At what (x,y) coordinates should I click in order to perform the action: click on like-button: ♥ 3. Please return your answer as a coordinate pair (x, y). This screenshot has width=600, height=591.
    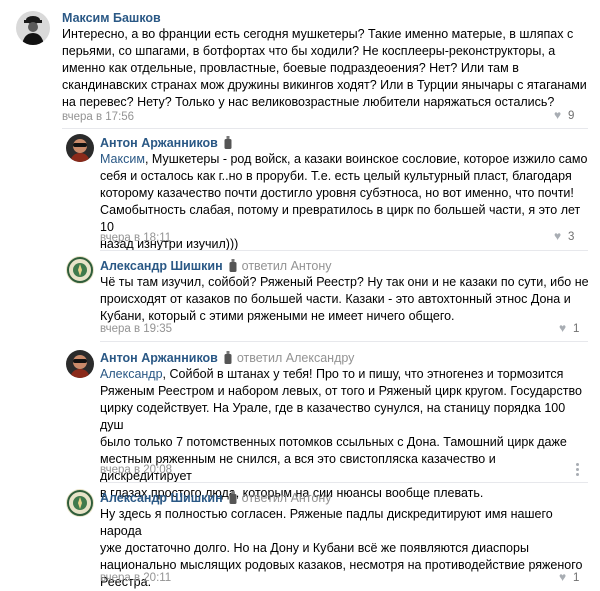
    Looking at the image, I should click on (562, 236).